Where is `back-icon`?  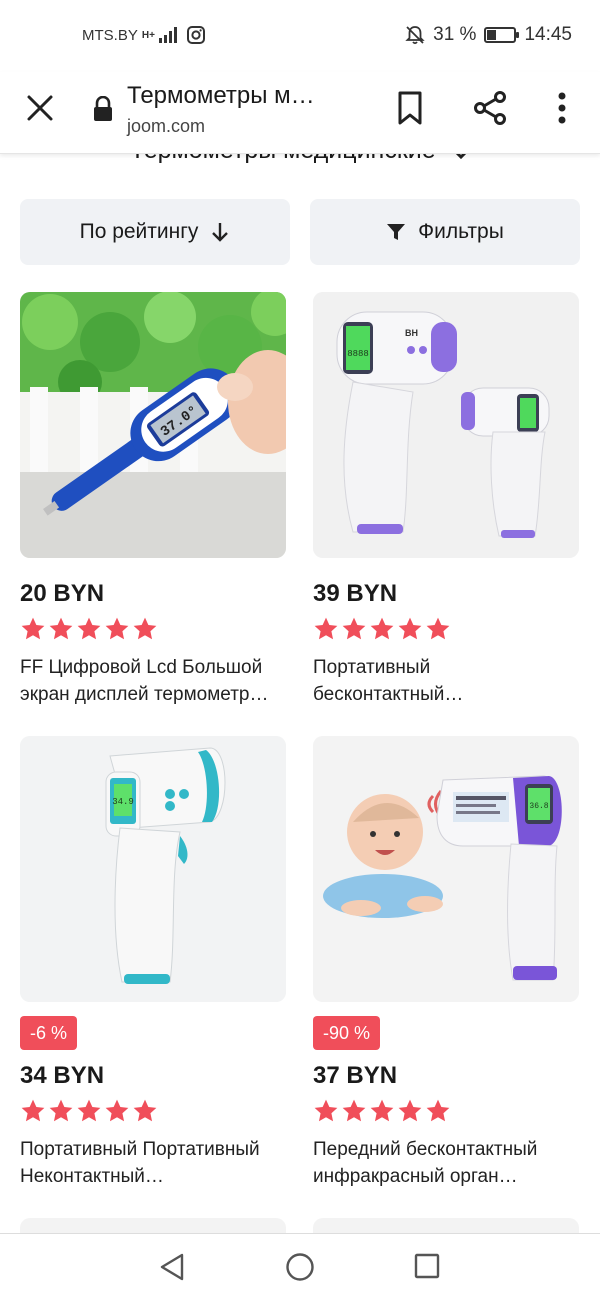
back-icon is located at coordinates (172, 1267).